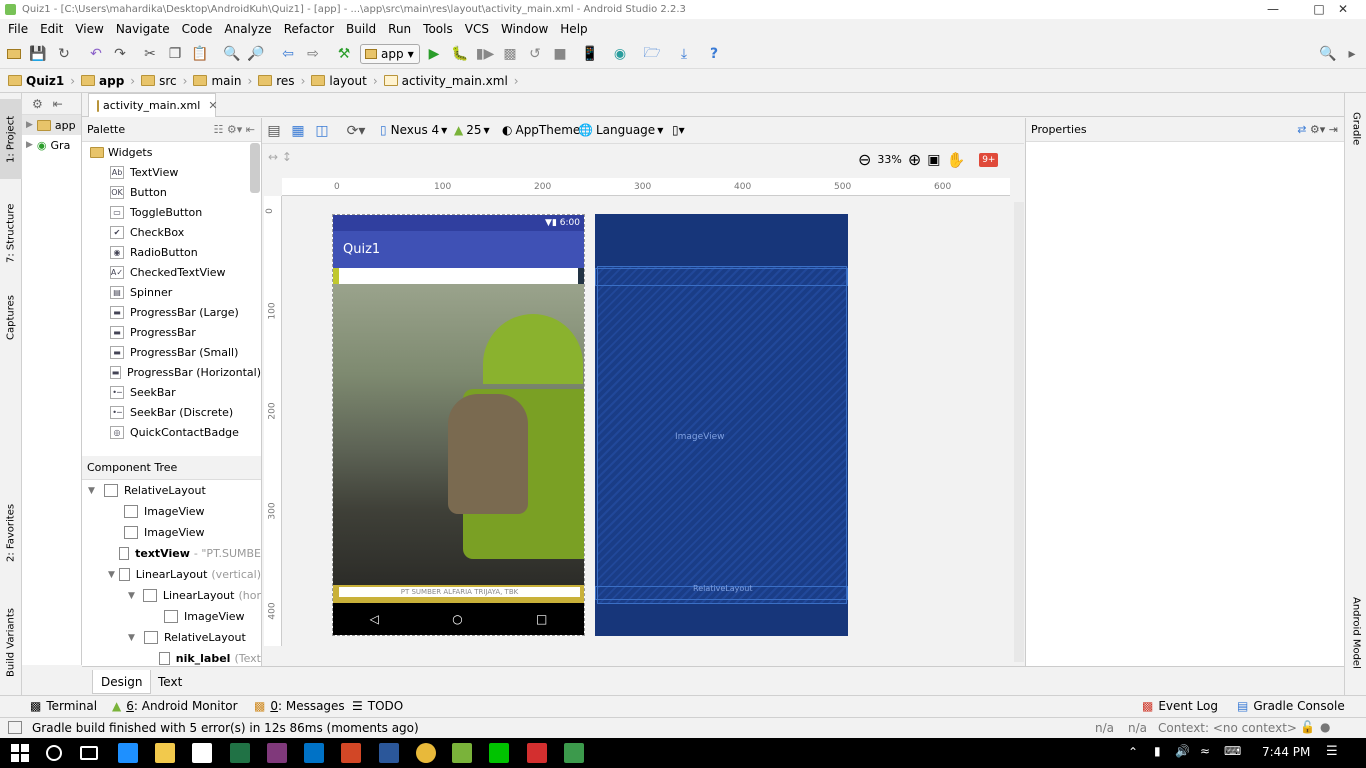 The image size is (1366, 768). What do you see at coordinates (413, 130) in the screenshot?
I see `device-select: ▯ Nexus 4 ▼` at bounding box center [413, 130].